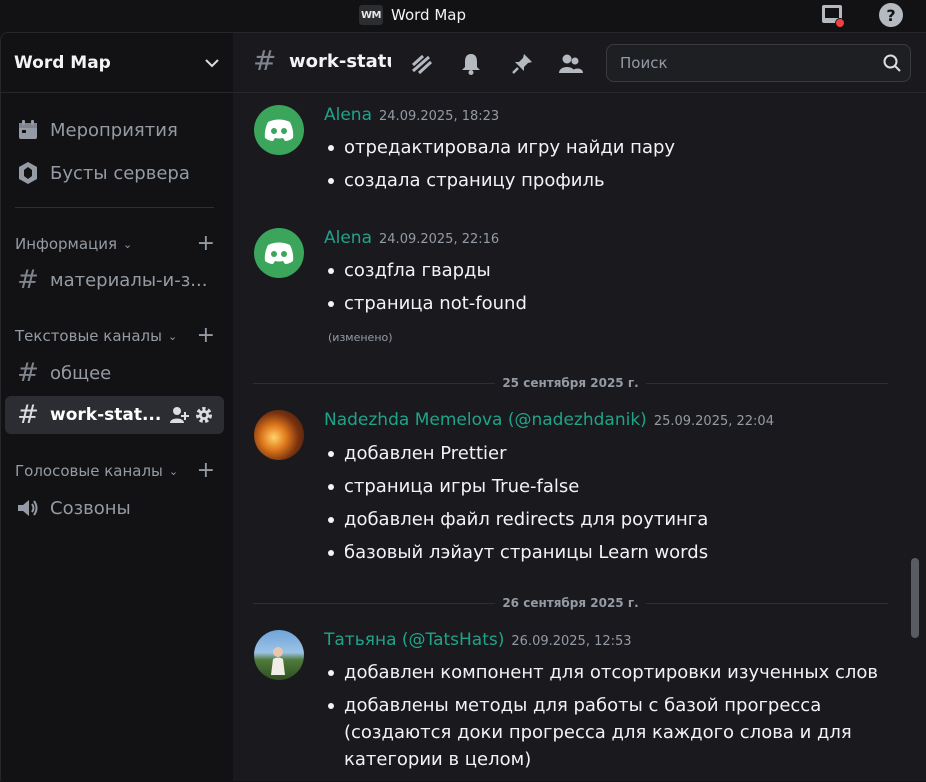 This screenshot has width=926, height=782. I want to click on category-text-channels: Текстовые каналы ⌄ +, so click(115, 336).